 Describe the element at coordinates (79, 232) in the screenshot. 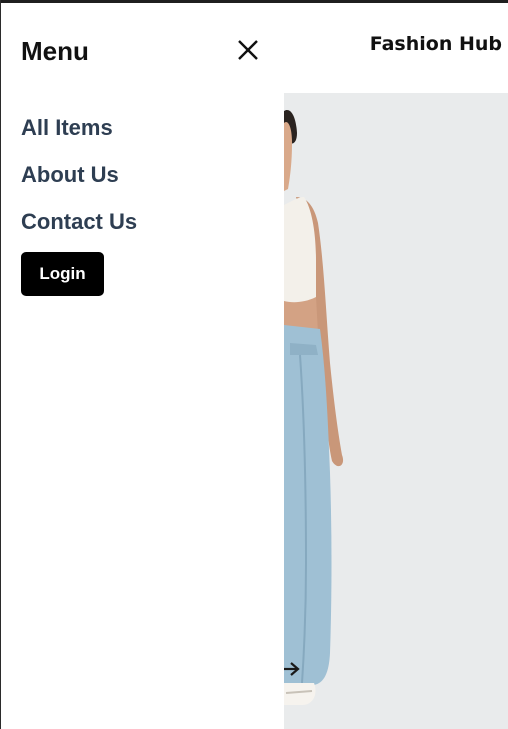

I see `menu-item-contact-us: Contact Us` at that location.